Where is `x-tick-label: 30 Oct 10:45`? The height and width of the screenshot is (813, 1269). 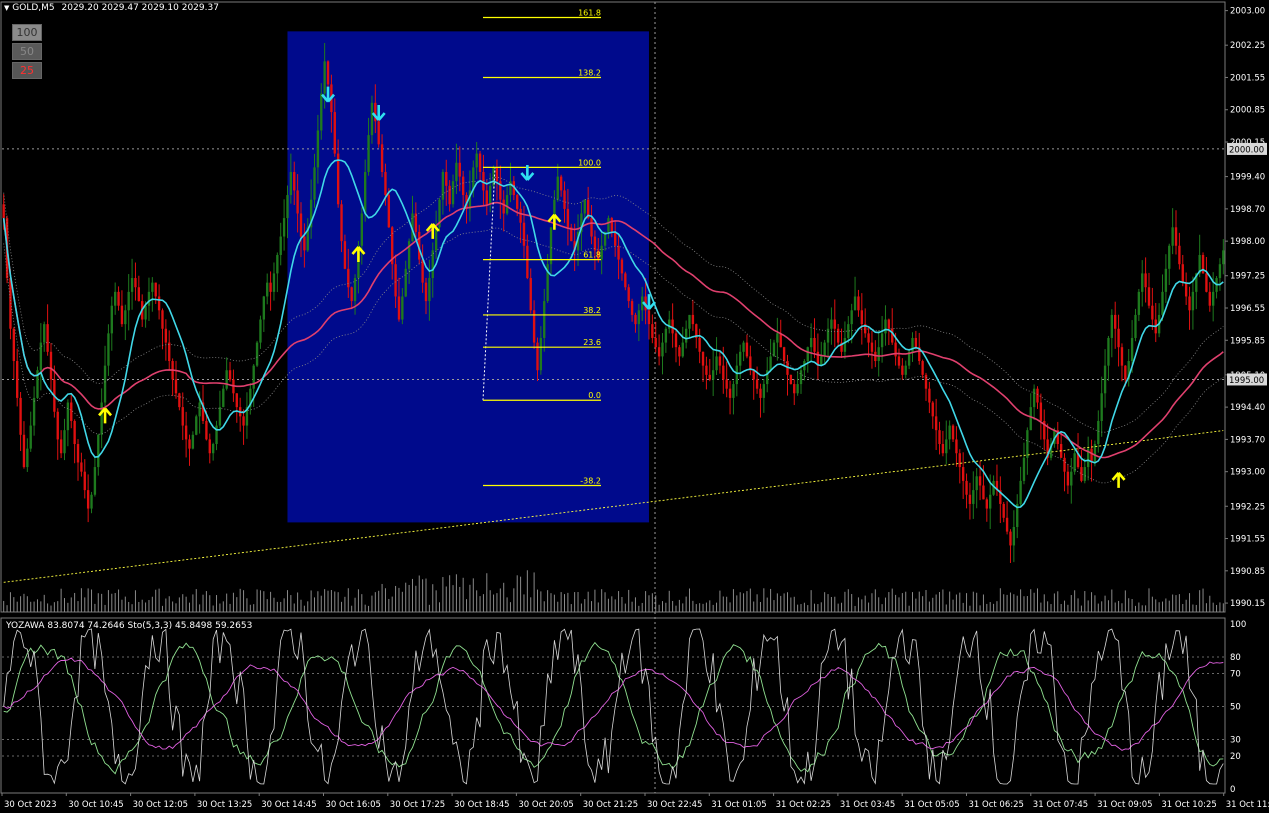 x-tick-label: 30 Oct 10:45 is located at coordinates (95, 805).